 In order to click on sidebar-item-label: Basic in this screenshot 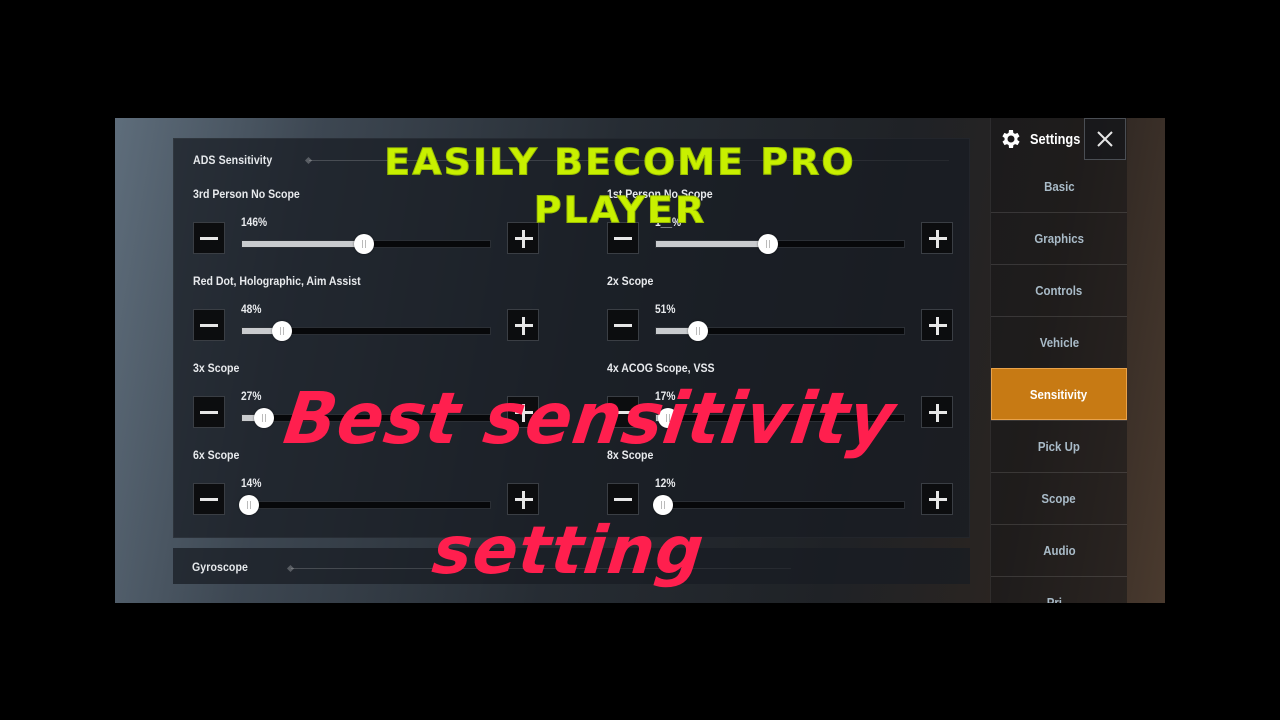, I will do `click(1059, 186)`.